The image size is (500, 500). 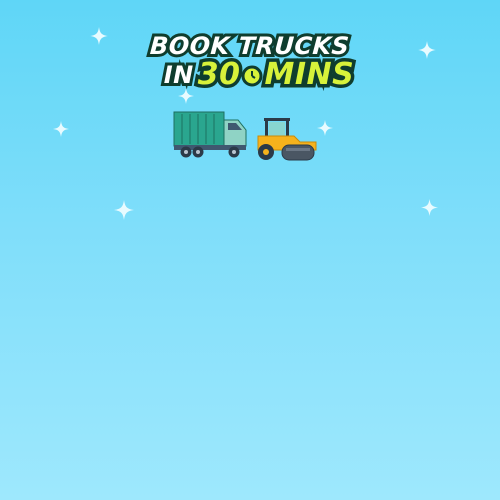 I want to click on headline: BOOK TRUCKS IN 30 MINS, so click(x=250, y=61).